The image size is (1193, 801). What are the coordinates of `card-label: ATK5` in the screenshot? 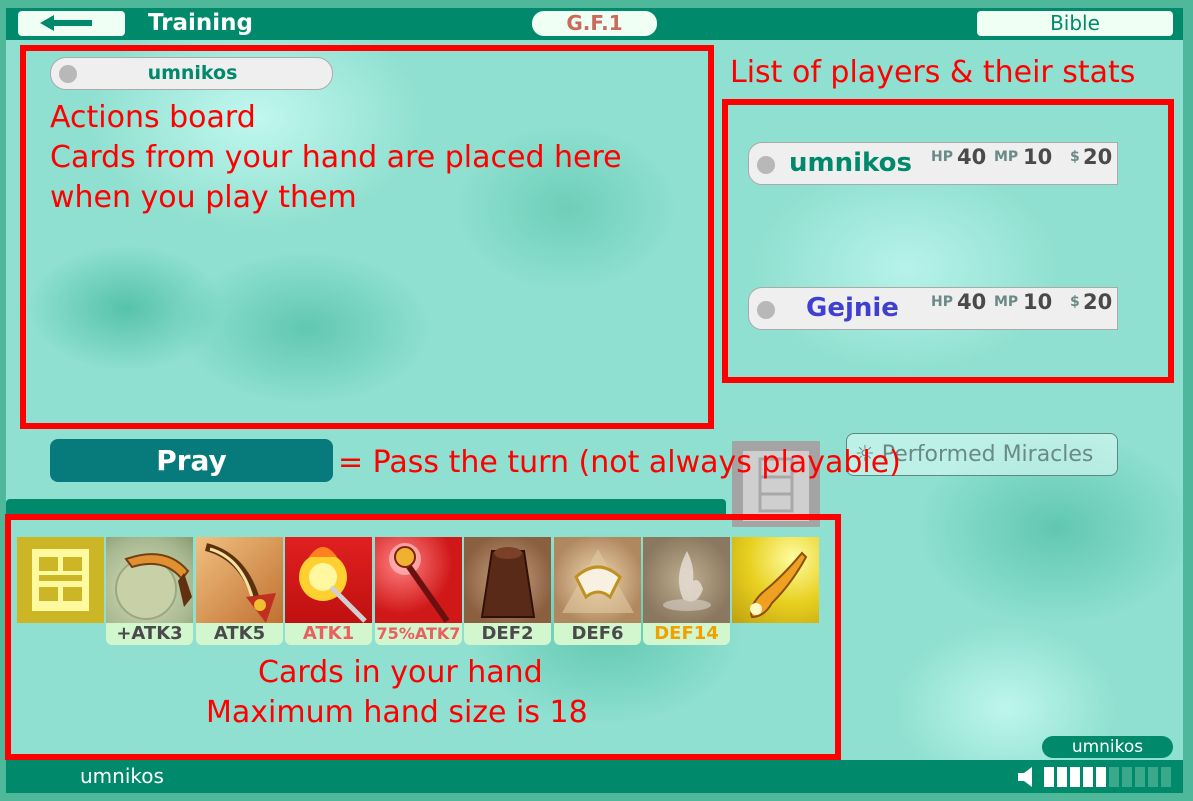 It's located at (239, 634).